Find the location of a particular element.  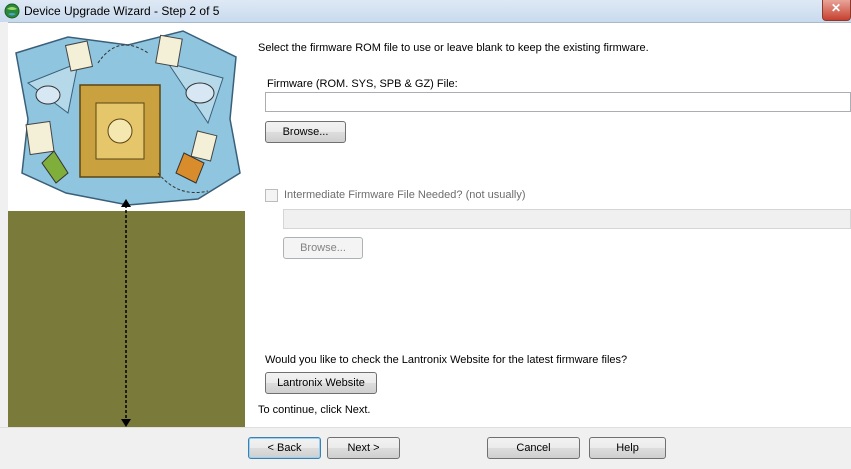

intermediate-firmware-input is located at coordinates (567, 219).